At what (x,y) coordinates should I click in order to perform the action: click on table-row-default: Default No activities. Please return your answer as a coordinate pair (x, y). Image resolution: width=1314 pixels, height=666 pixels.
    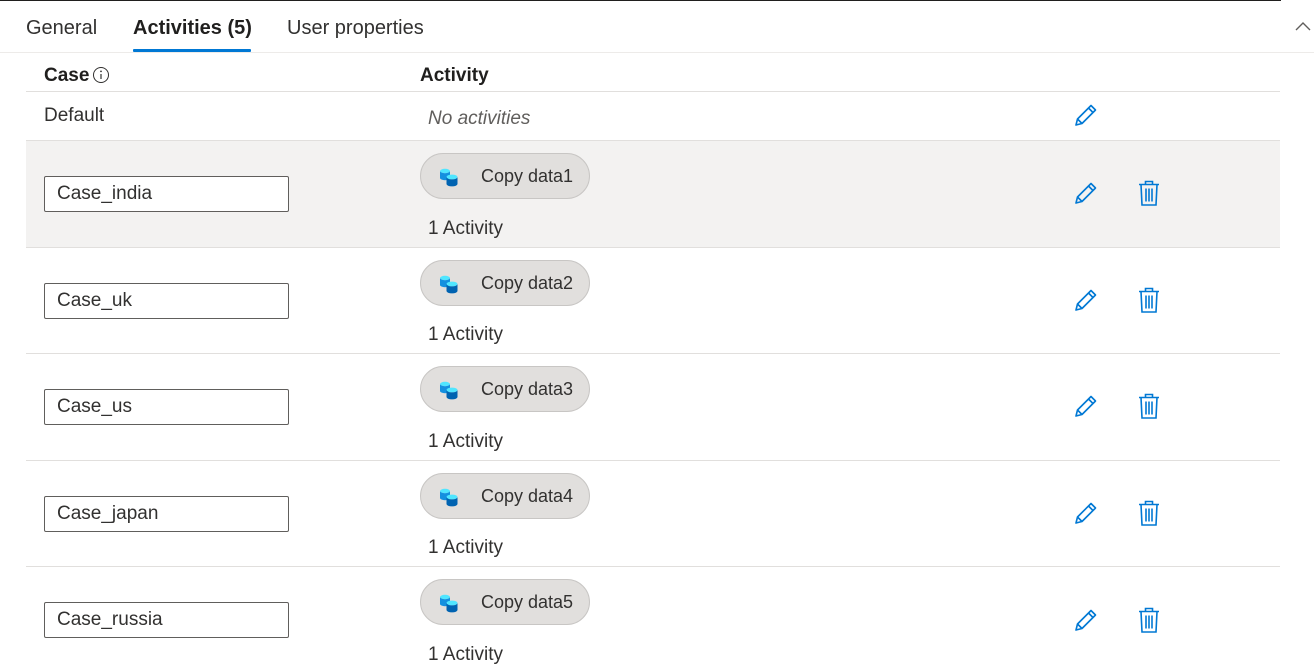
    Looking at the image, I should click on (653, 116).